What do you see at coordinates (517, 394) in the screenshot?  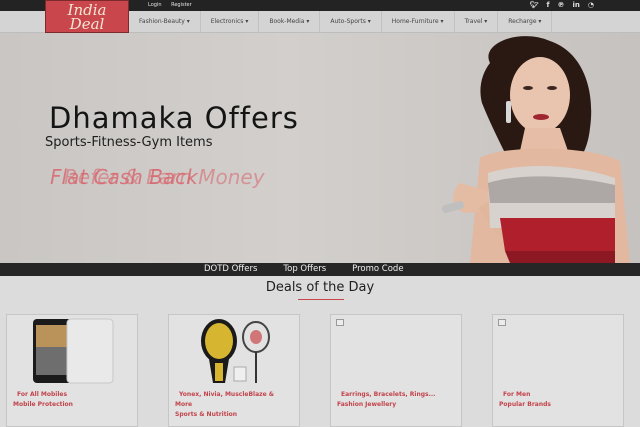 I see `deal-card-line-1: For Men` at bounding box center [517, 394].